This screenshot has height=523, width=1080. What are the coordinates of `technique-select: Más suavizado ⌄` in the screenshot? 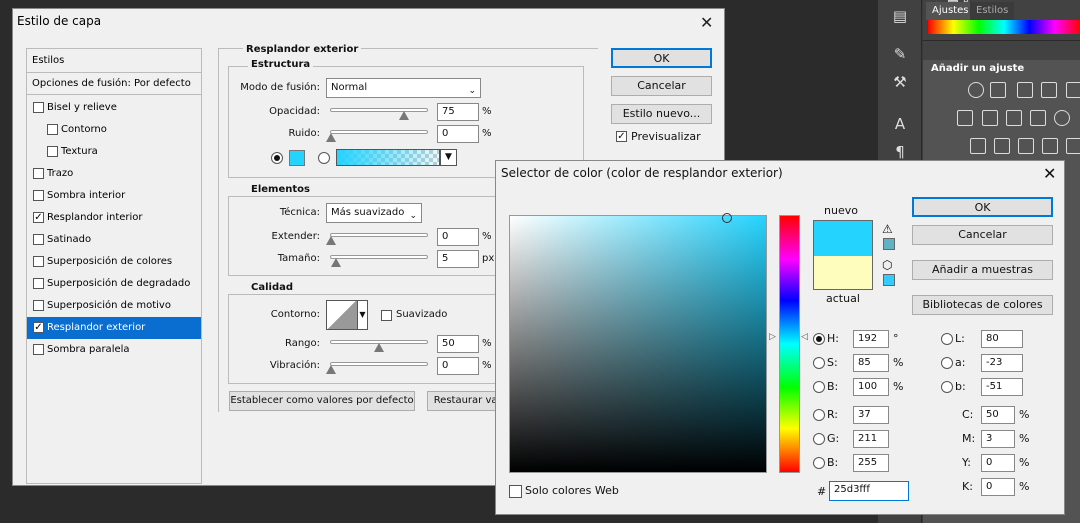 It's located at (374, 213).